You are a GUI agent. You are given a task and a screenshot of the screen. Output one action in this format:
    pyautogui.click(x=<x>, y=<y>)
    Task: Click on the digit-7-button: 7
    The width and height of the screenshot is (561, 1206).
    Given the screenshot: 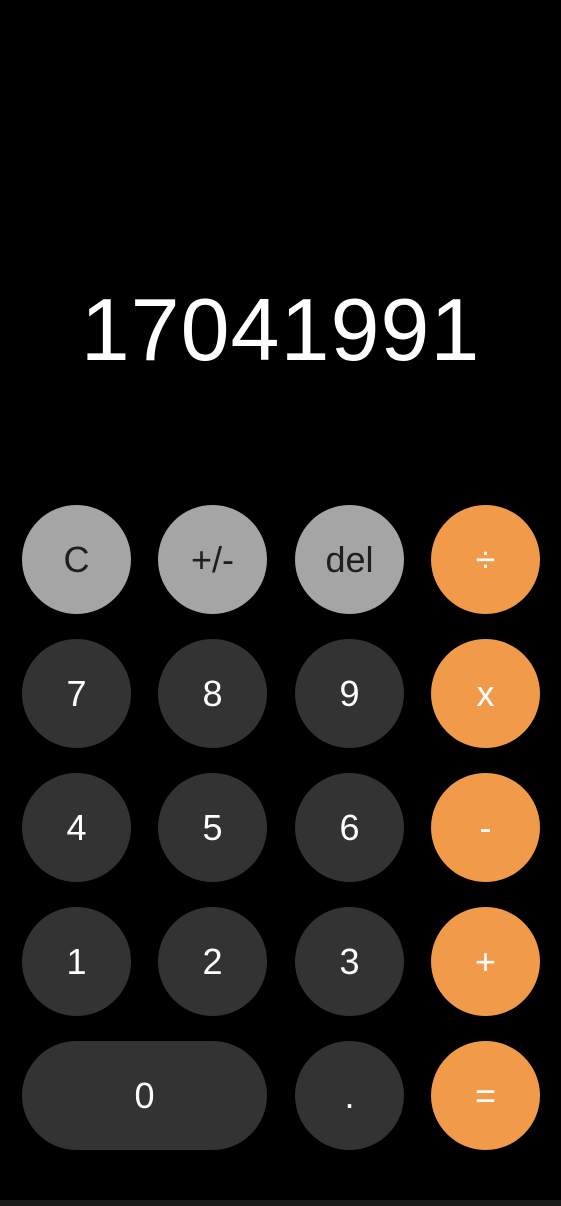 What is the action you would take?
    pyautogui.click(x=76, y=693)
    